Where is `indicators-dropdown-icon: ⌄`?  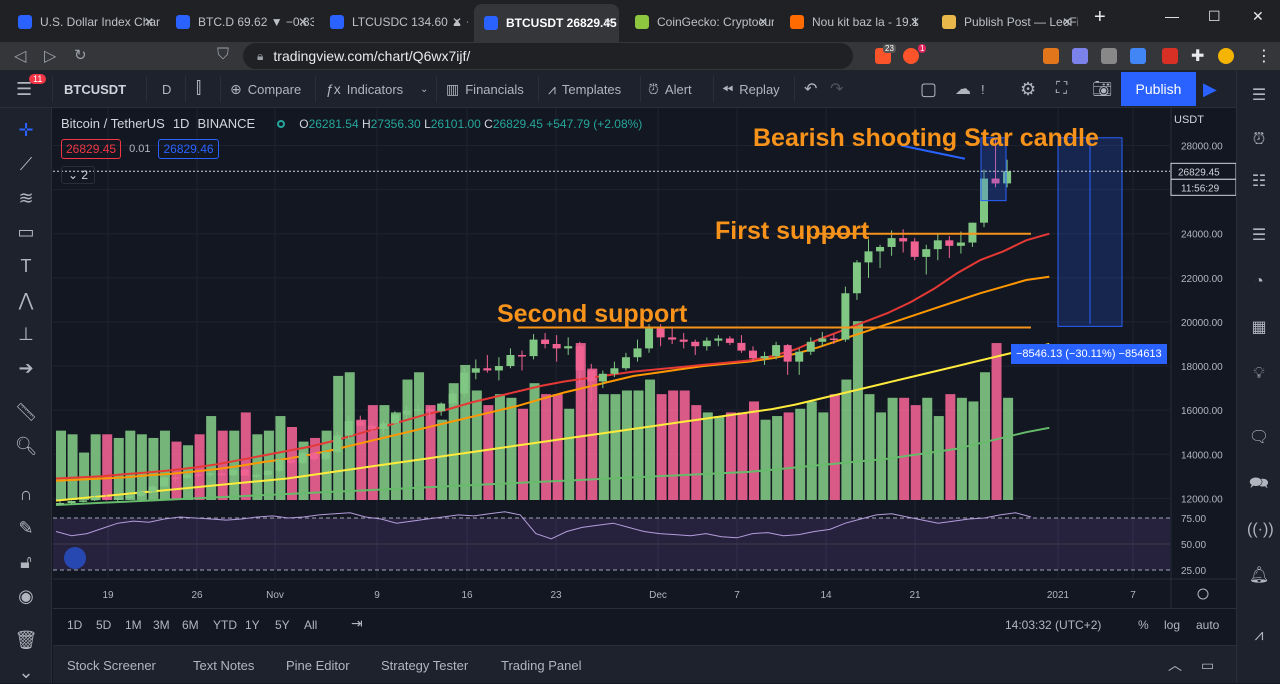
indicators-dropdown-icon: ⌄ is located at coordinates (424, 89).